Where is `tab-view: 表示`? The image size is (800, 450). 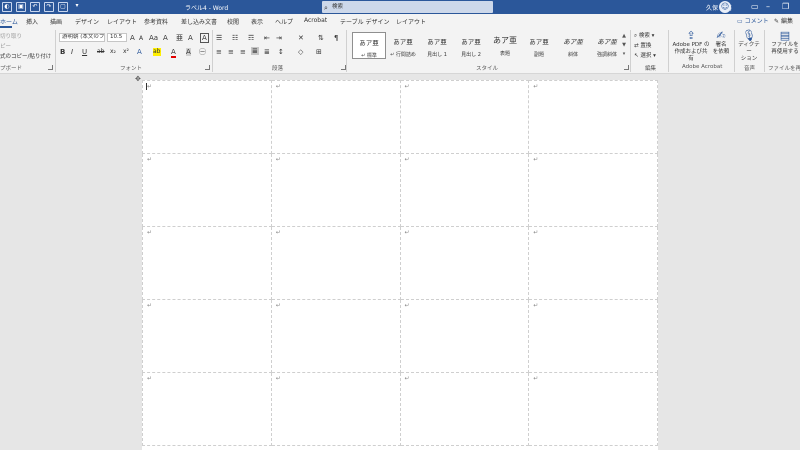
tab-view: 表示 is located at coordinates (257, 21).